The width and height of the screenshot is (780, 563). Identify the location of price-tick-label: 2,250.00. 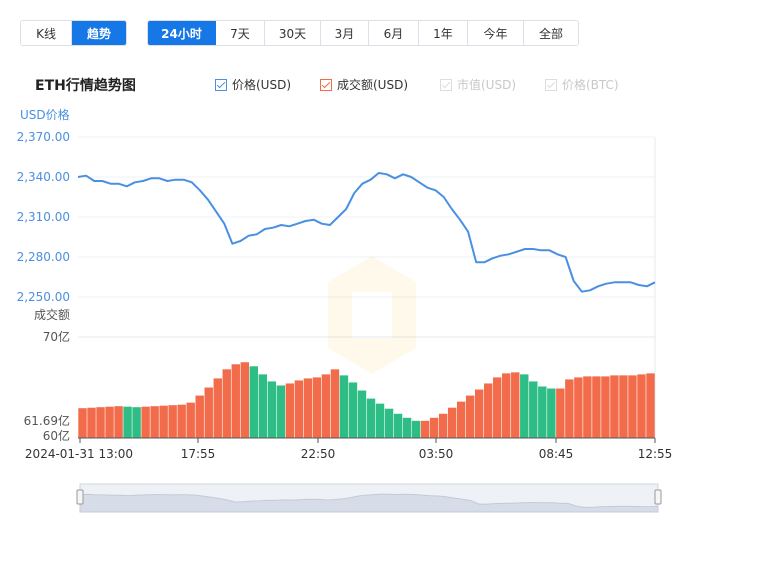
(43, 297).